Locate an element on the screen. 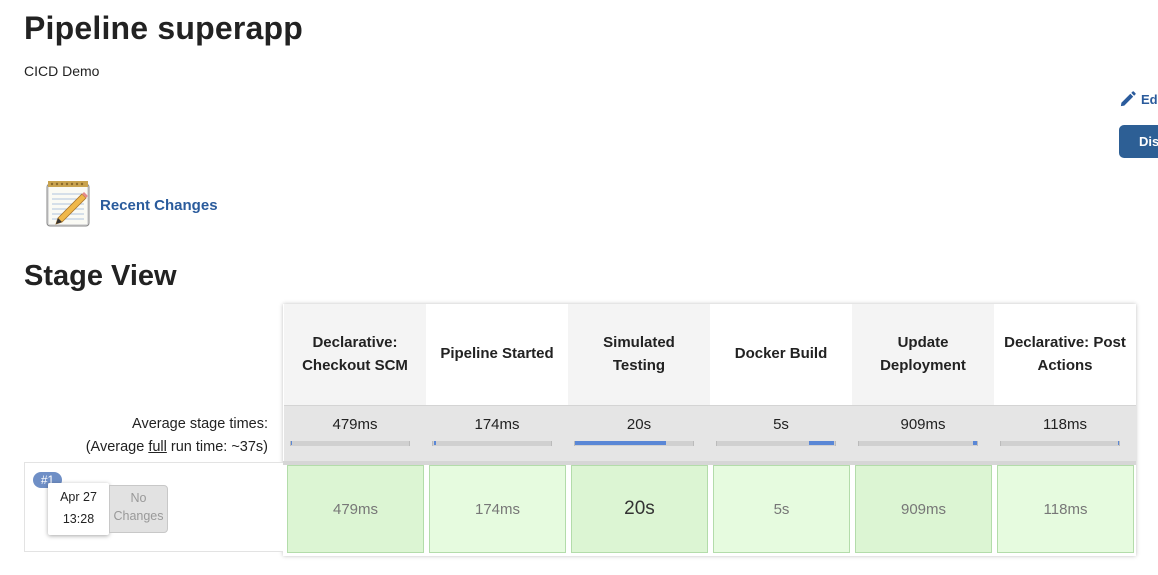 Image resolution: width=1158 pixels, height=575 pixels. avg-time-cell: 909ms is located at coordinates (923, 433).